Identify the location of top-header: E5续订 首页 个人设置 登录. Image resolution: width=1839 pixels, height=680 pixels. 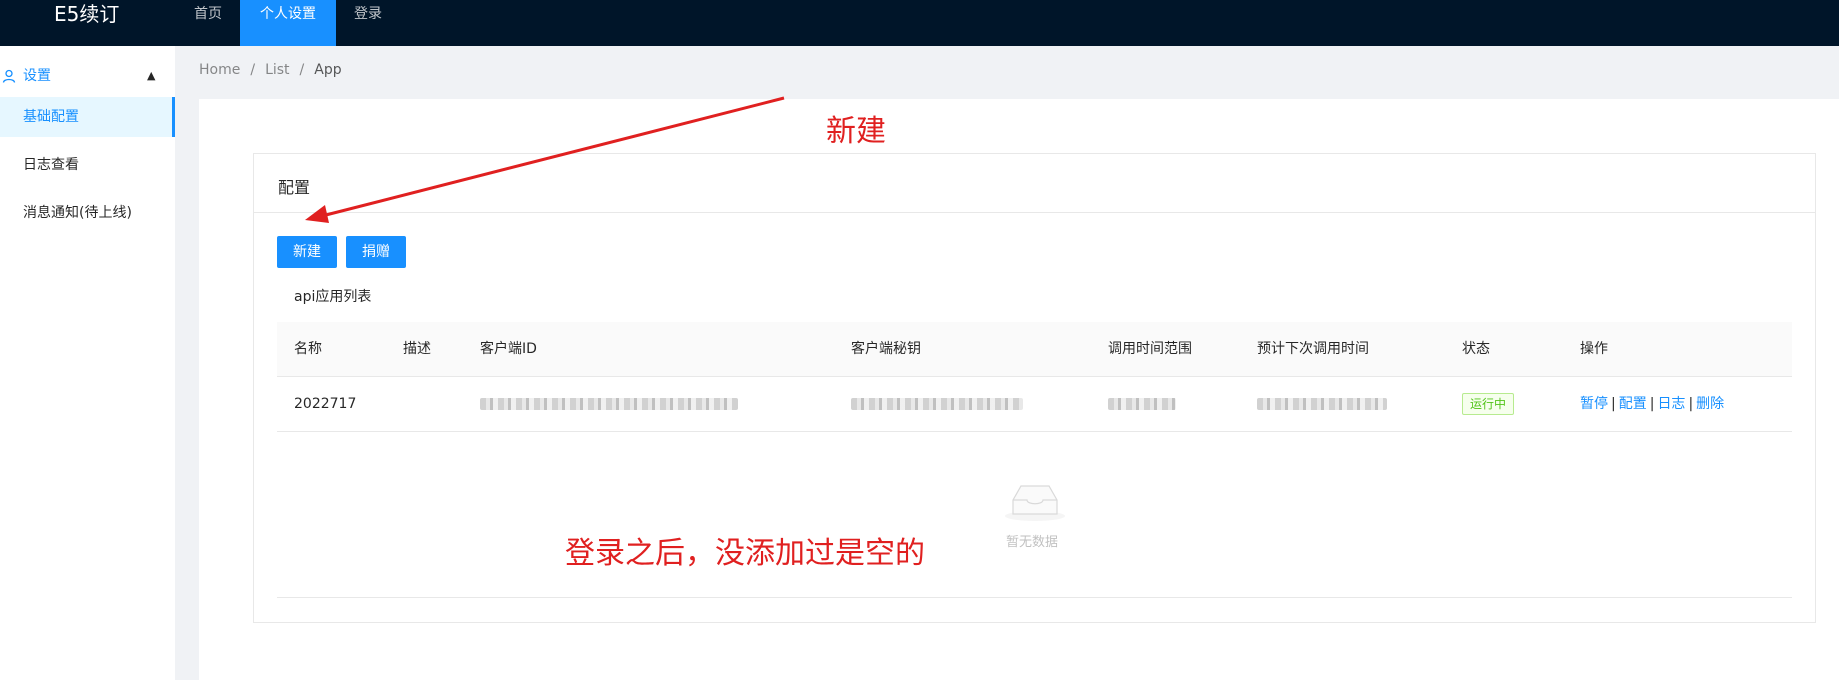
(919, 23).